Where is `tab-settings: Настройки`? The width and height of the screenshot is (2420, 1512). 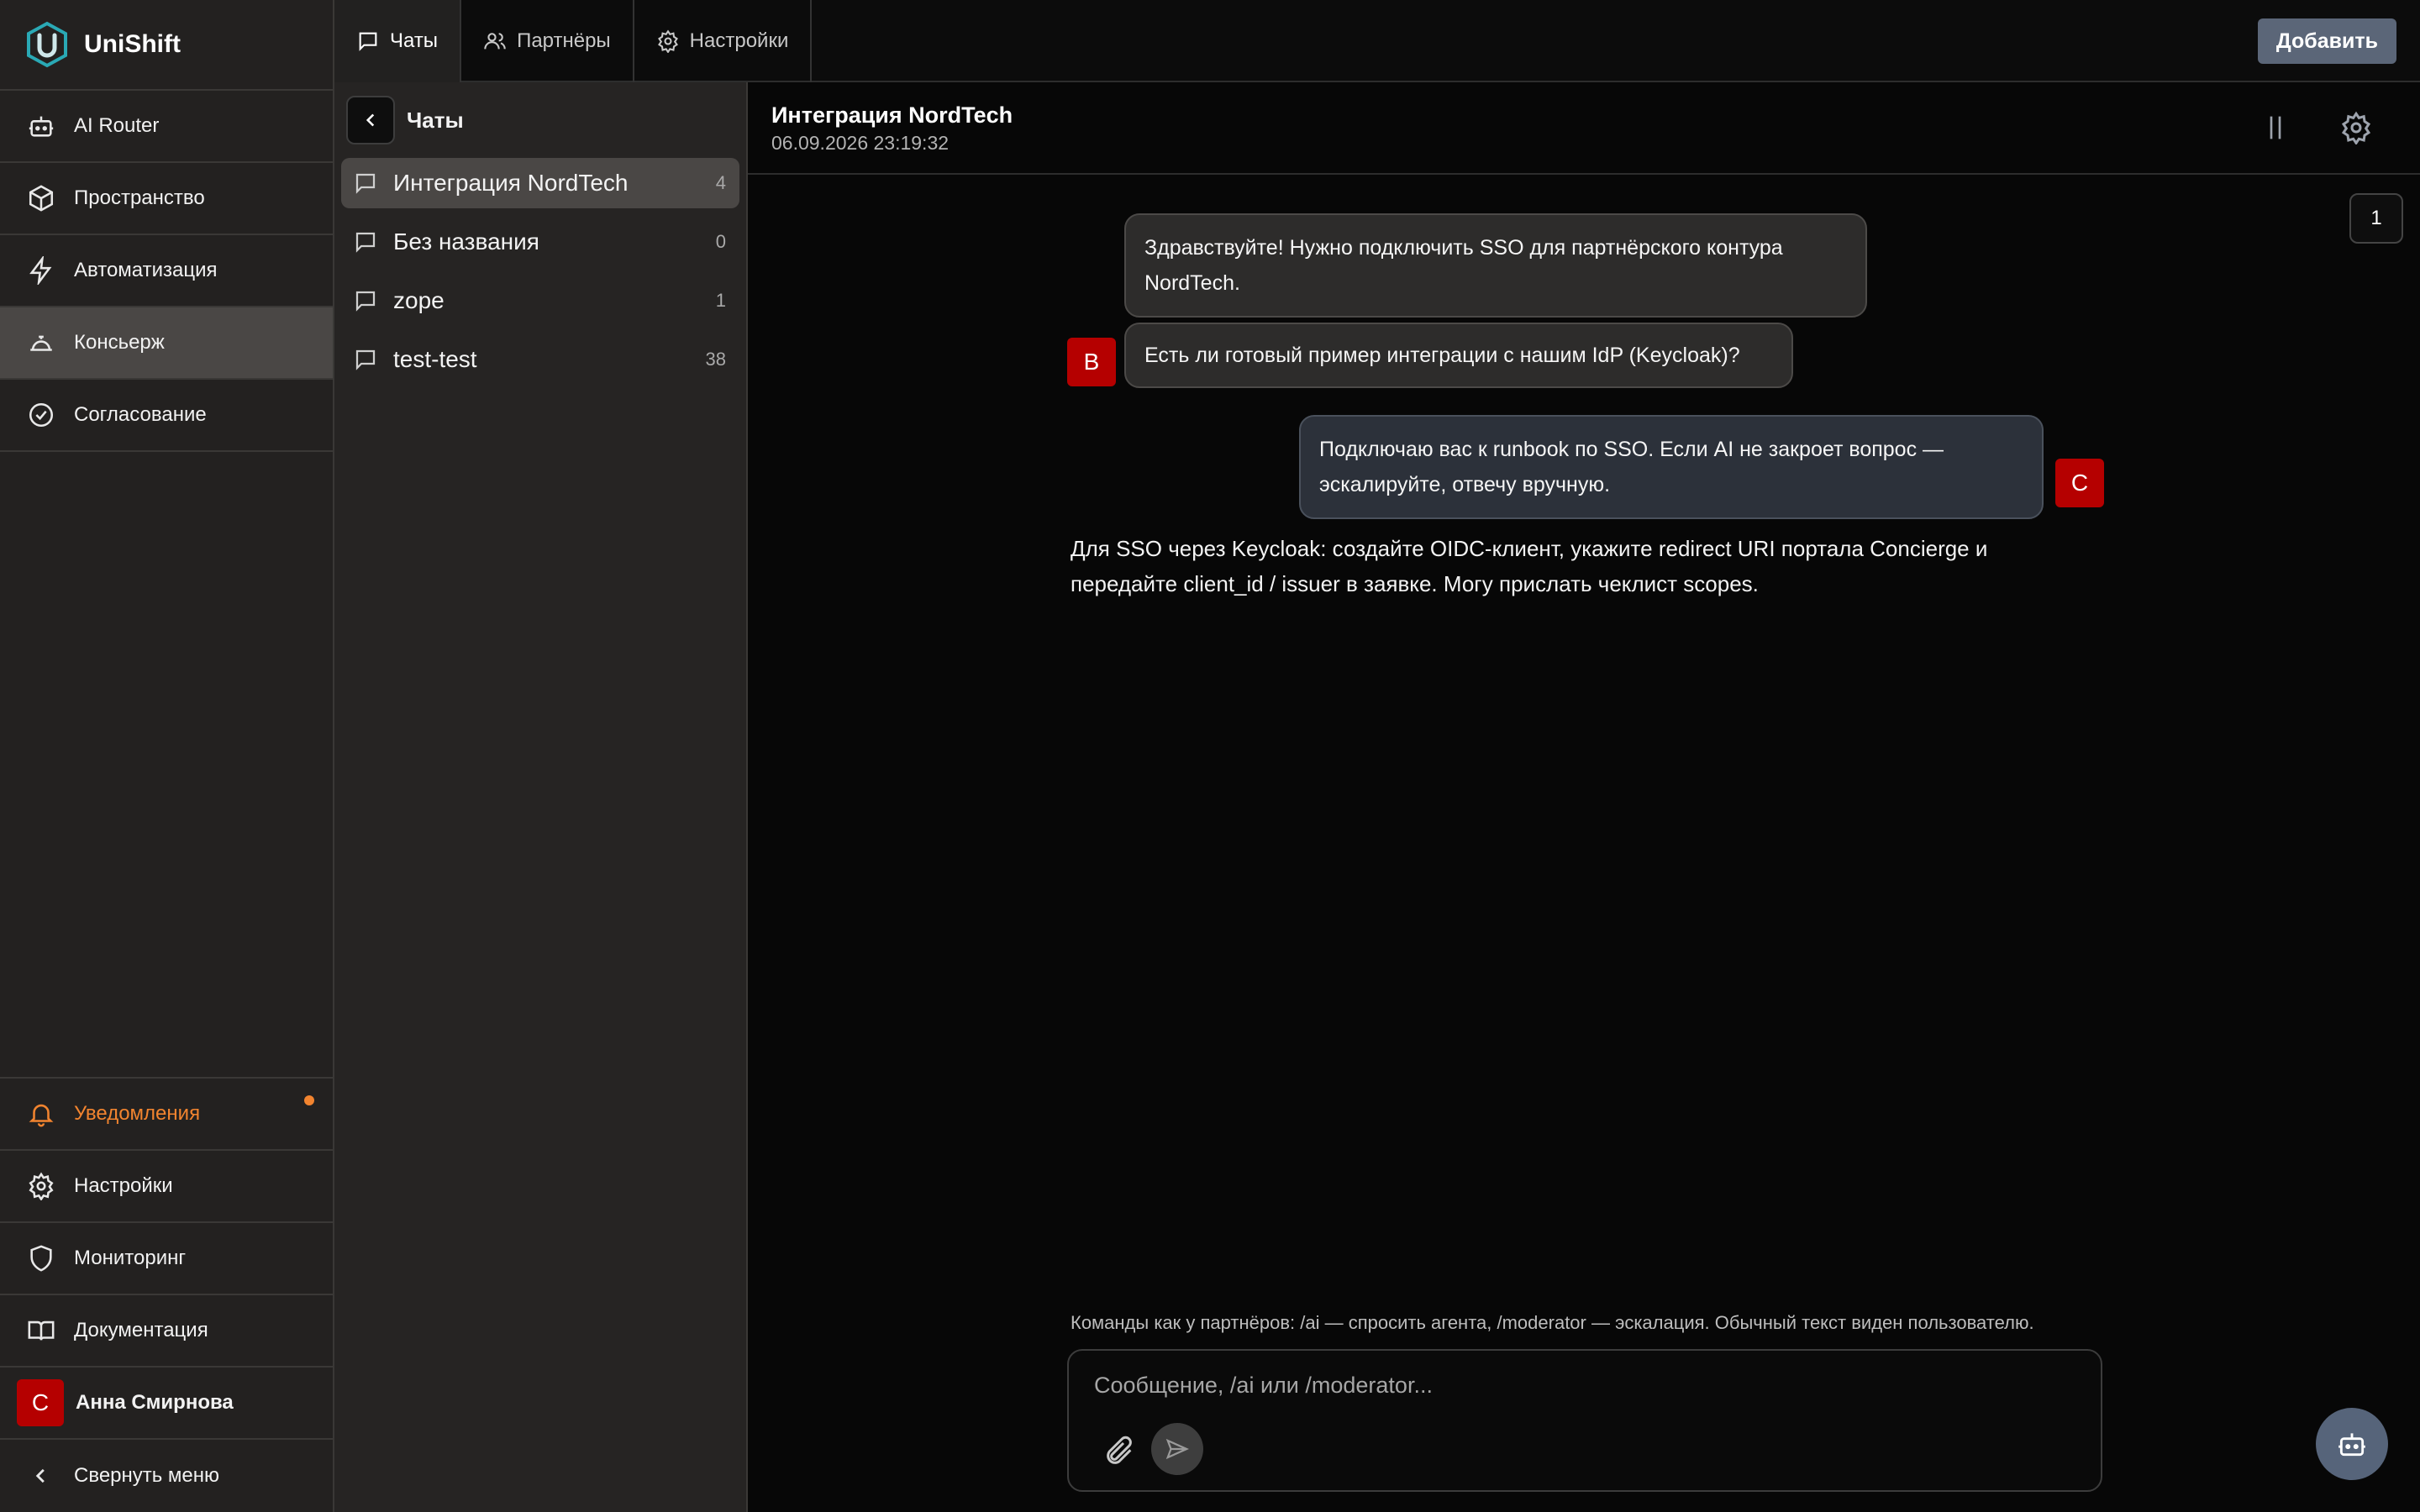
tab-settings: Настройки is located at coordinates (723, 41).